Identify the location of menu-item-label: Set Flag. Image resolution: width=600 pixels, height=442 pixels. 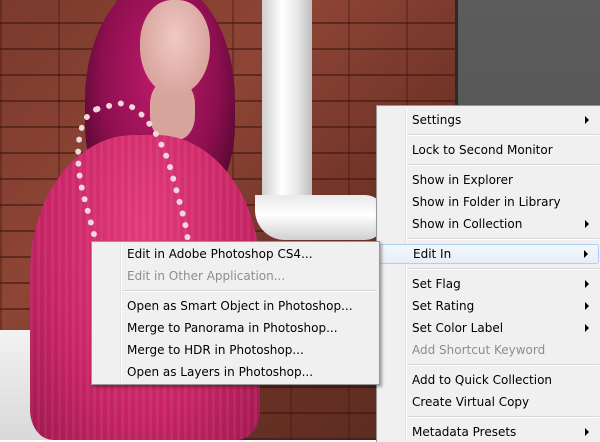
(436, 284).